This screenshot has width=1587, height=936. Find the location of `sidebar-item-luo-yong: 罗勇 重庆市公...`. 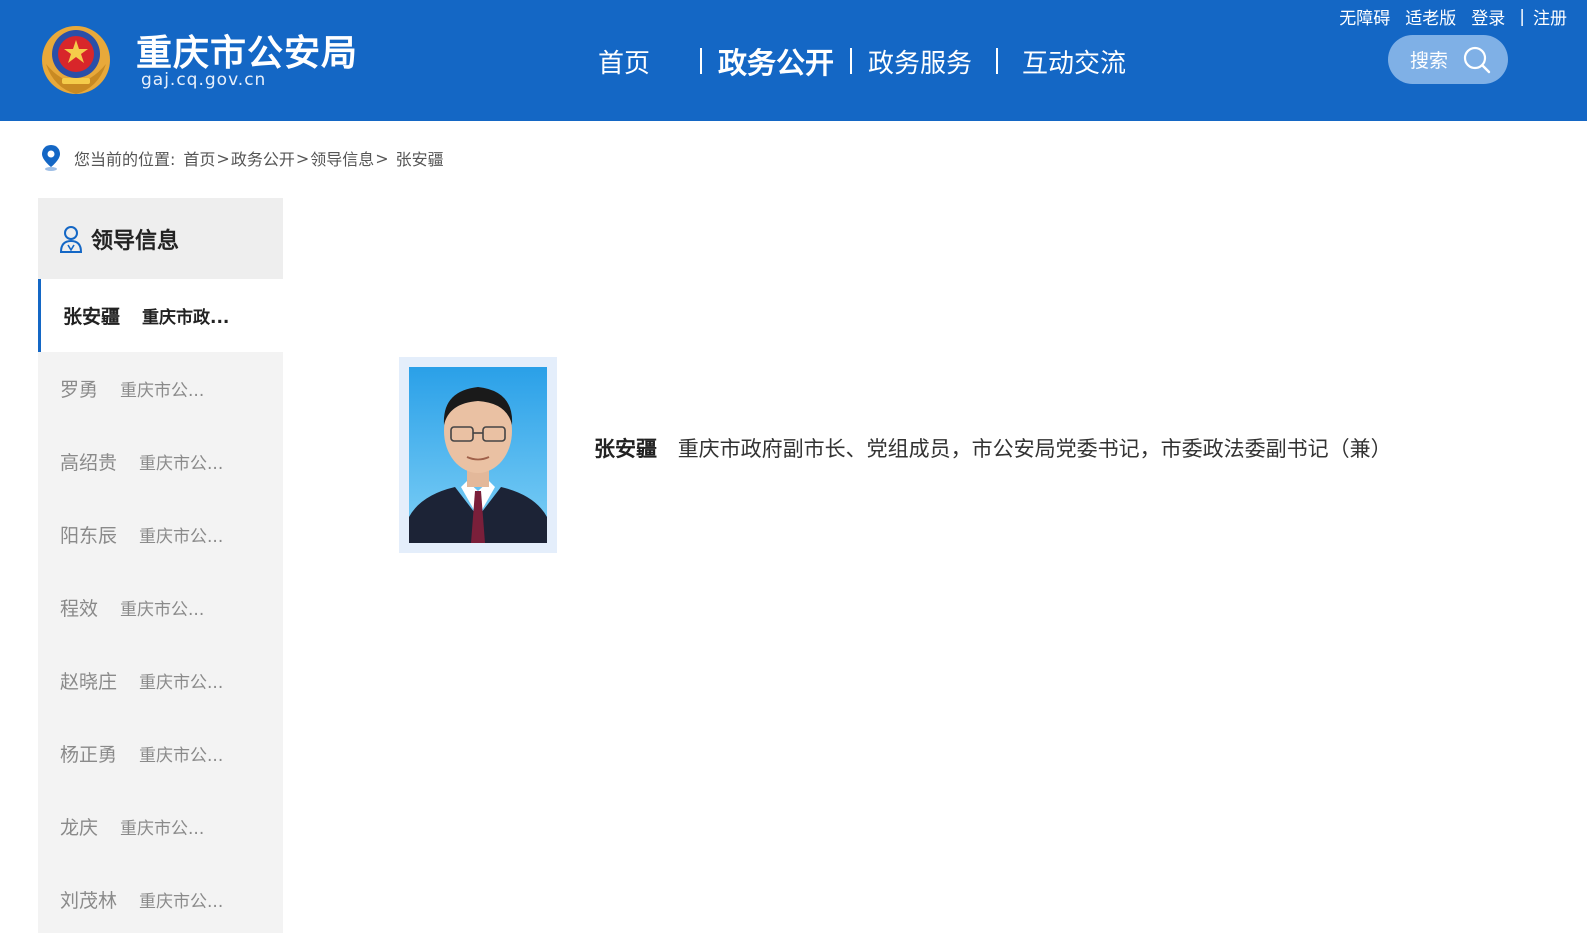

sidebar-item-luo-yong: 罗勇 重庆市公... is located at coordinates (160, 388).